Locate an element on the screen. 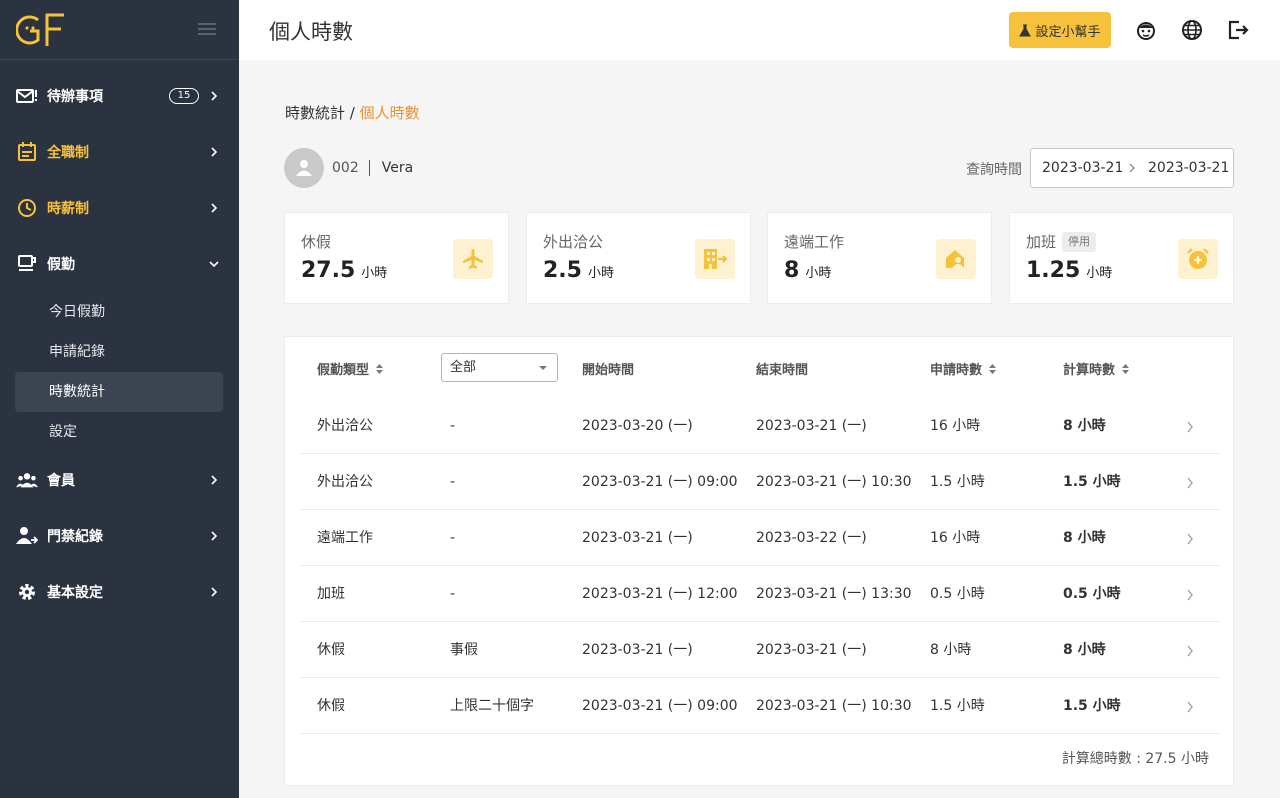 Image resolution: width=1280 pixels, height=798 pixels. user-name: Vera is located at coordinates (397, 168).